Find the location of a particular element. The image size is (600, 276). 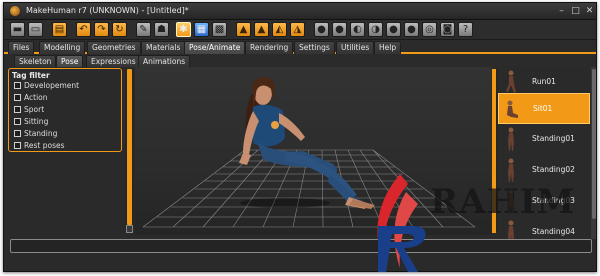

export-icon: ▤ is located at coordinates (59, 29).